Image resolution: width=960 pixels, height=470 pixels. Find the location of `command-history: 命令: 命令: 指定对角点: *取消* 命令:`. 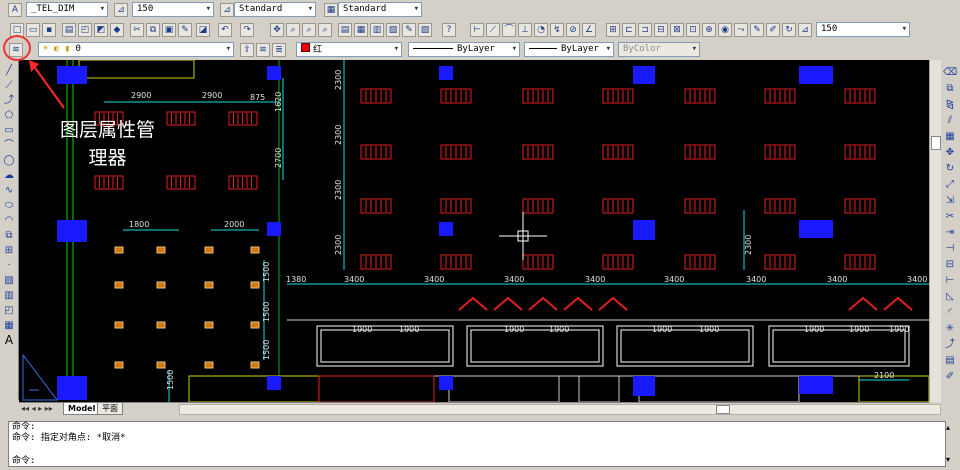

command-history: 命令: 命令: 指定对角点: *取消* 命令: is located at coordinates (477, 444).